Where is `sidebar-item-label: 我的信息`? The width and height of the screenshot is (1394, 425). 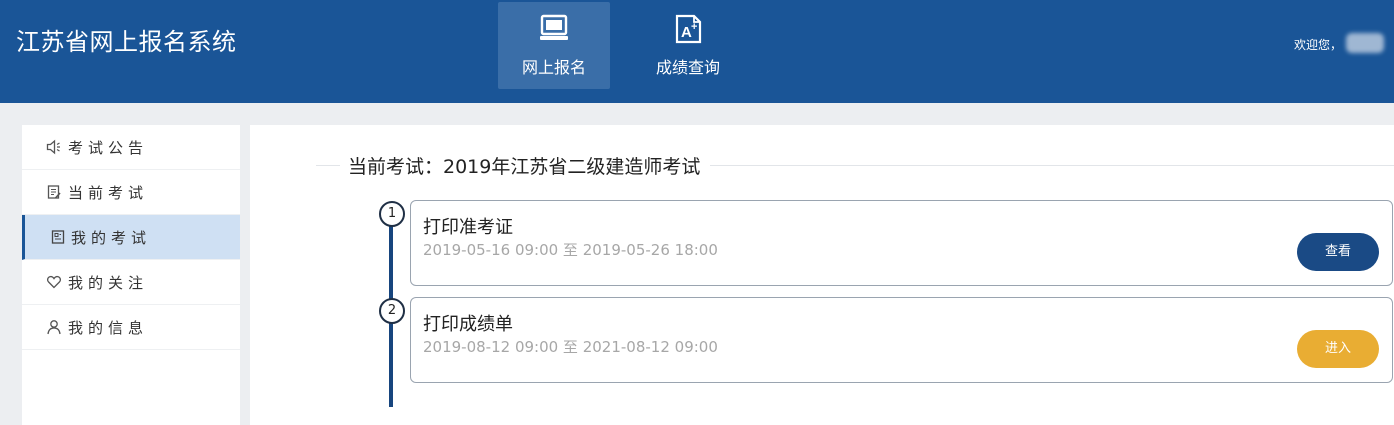
sidebar-item-label: 我的信息 is located at coordinates (108, 328).